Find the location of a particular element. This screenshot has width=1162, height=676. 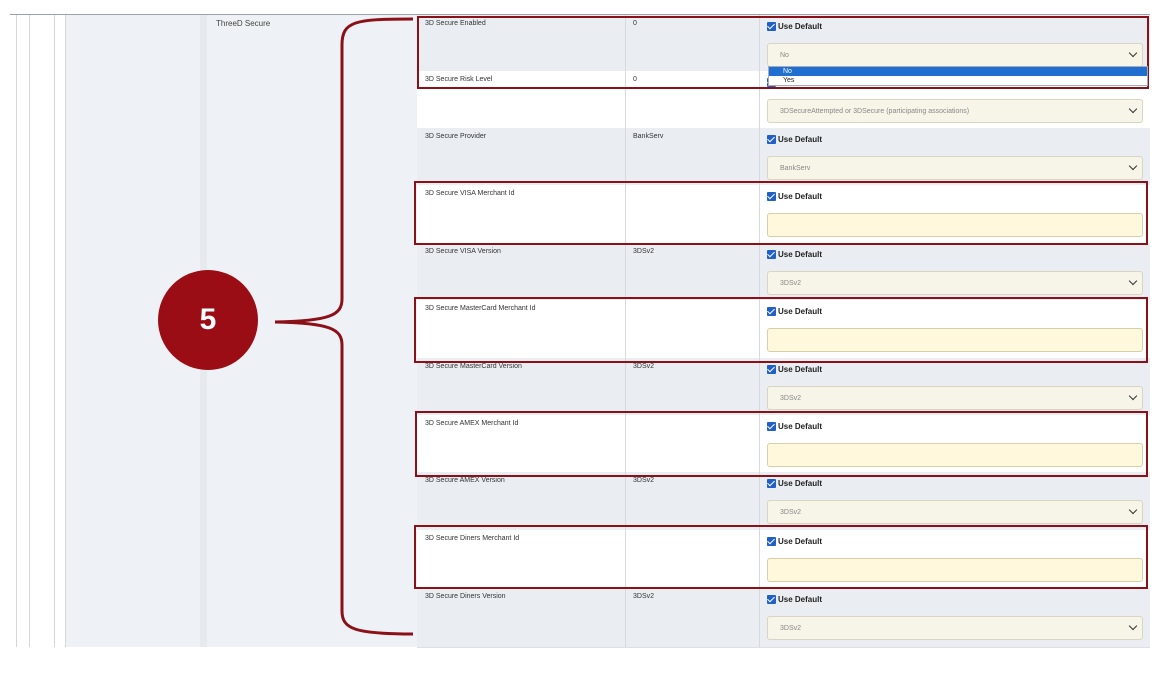

setting-name: 3D Secure Risk Level is located at coordinates (459, 79).